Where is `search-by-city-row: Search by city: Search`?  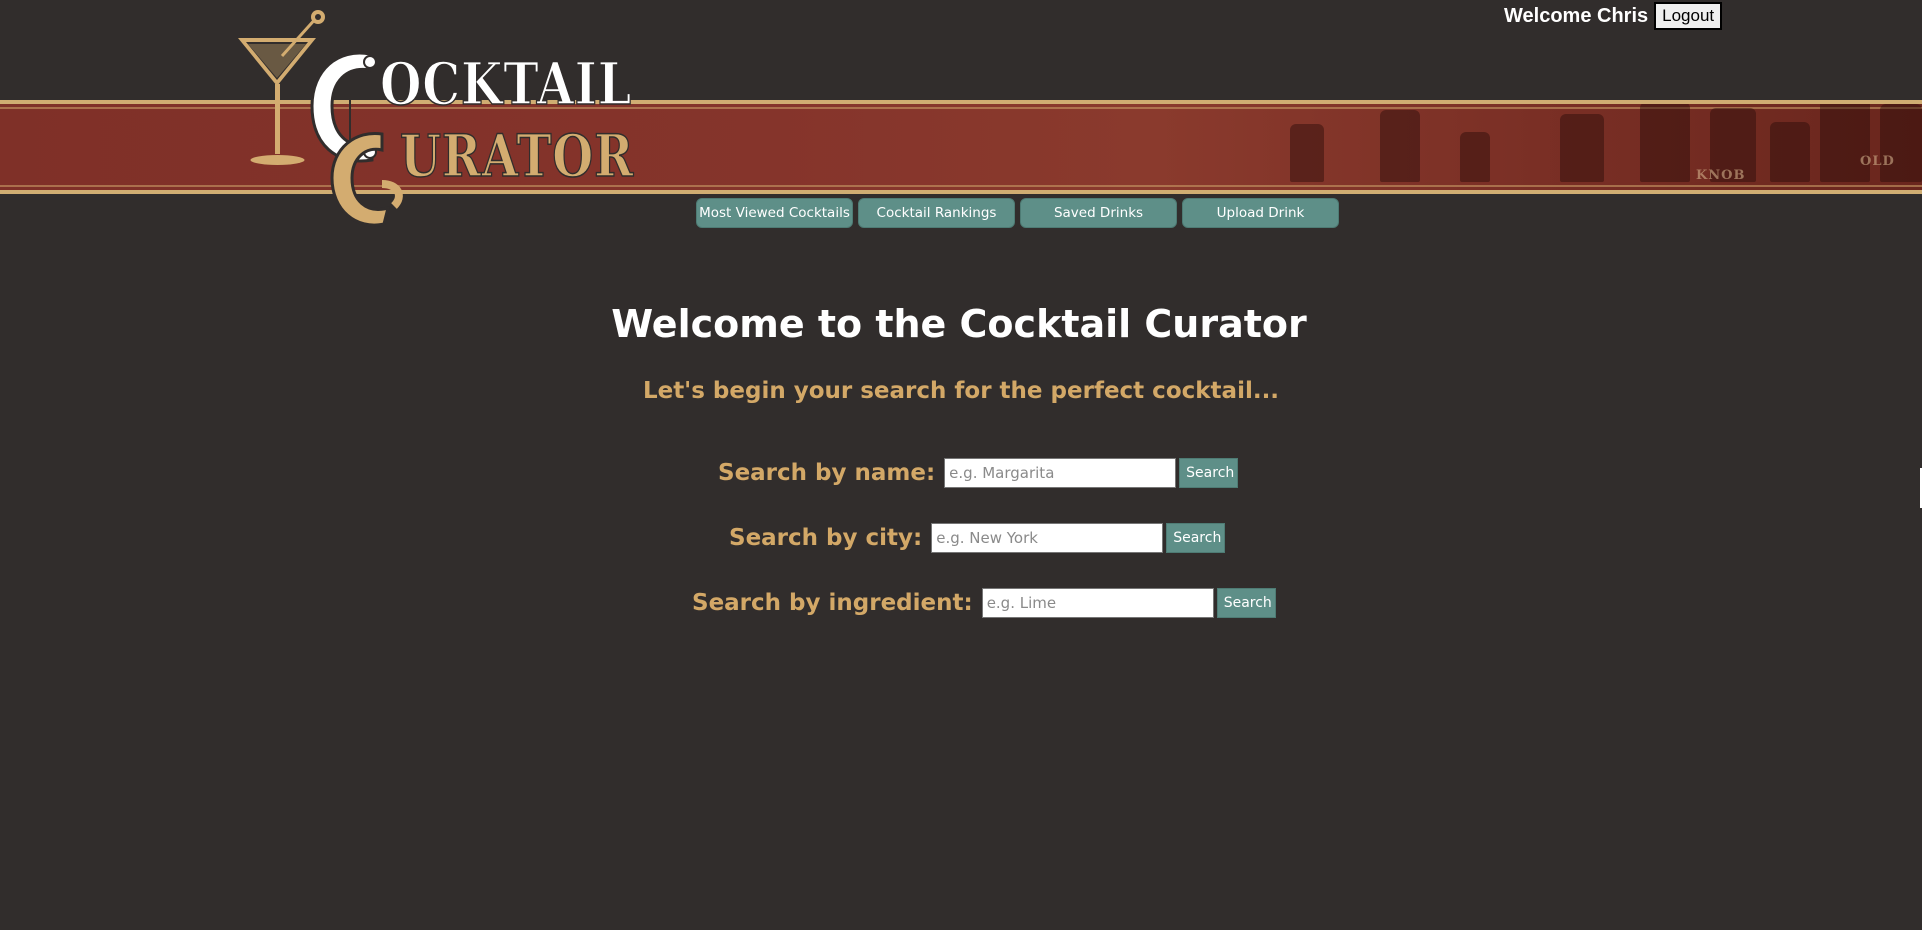
search-by-city-row: Search by city: Search is located at coordinates (977, 538).